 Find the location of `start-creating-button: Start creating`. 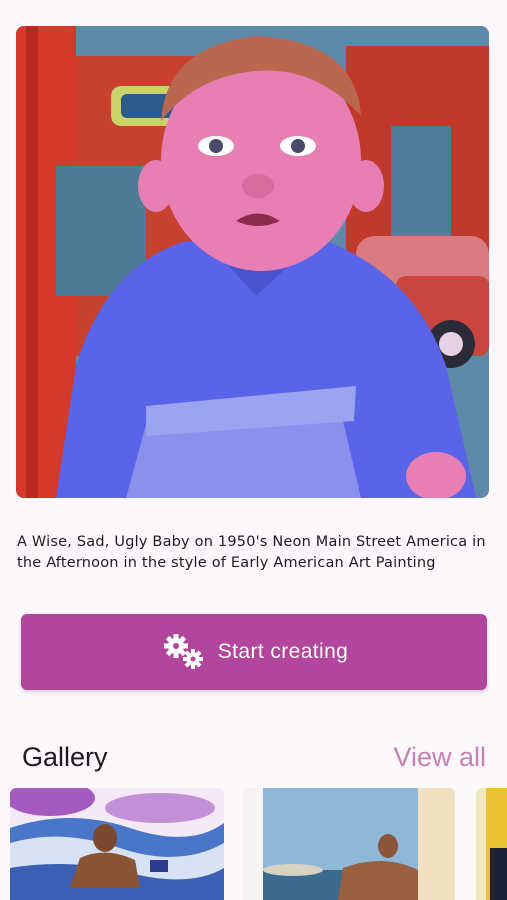

start-creating-button: Start creating is located at coordinates (254, 652).